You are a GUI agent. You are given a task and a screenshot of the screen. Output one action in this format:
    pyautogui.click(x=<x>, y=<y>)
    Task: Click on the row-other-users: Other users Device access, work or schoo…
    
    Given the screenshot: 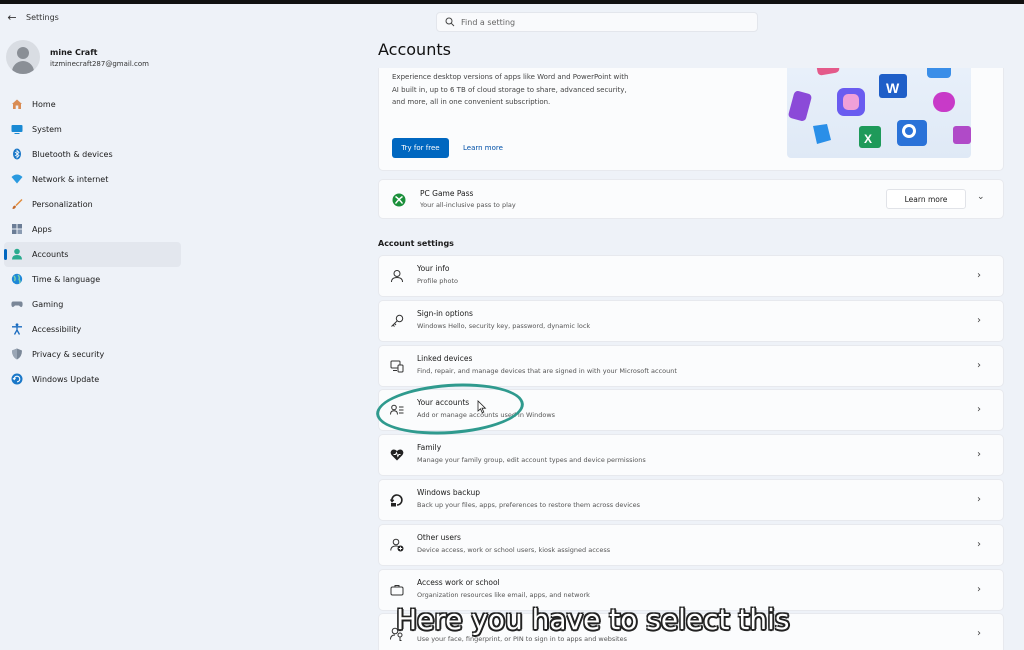 What is the action you would take?
    pyautogui.click(x=691, y=545)
    